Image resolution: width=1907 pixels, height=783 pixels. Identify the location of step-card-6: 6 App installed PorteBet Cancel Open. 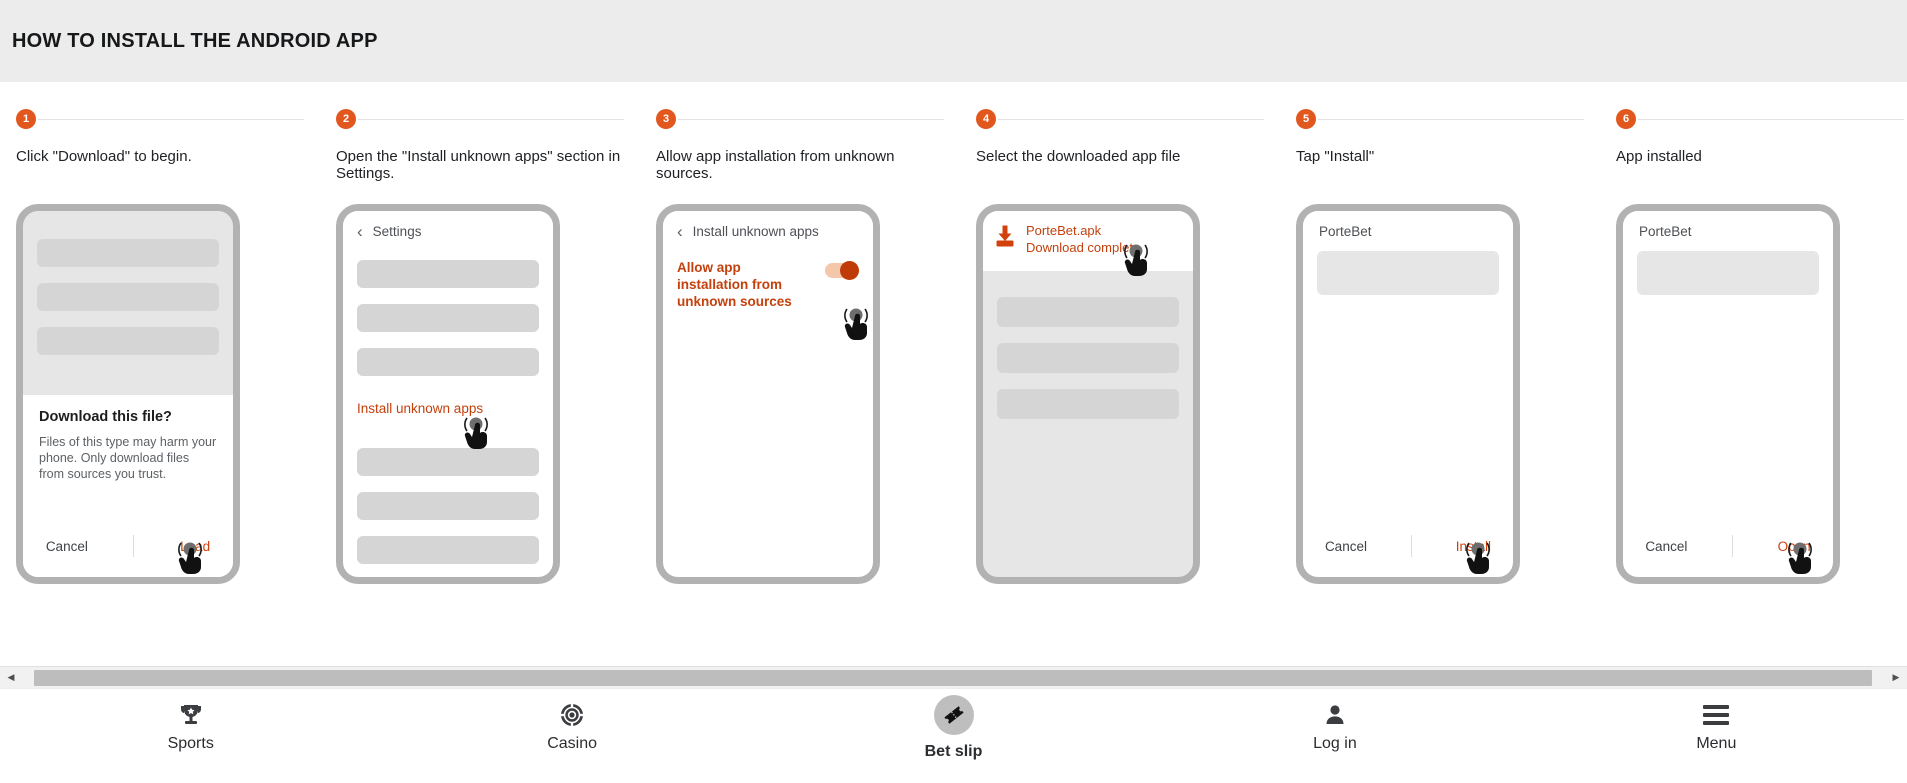
(1753, 346).